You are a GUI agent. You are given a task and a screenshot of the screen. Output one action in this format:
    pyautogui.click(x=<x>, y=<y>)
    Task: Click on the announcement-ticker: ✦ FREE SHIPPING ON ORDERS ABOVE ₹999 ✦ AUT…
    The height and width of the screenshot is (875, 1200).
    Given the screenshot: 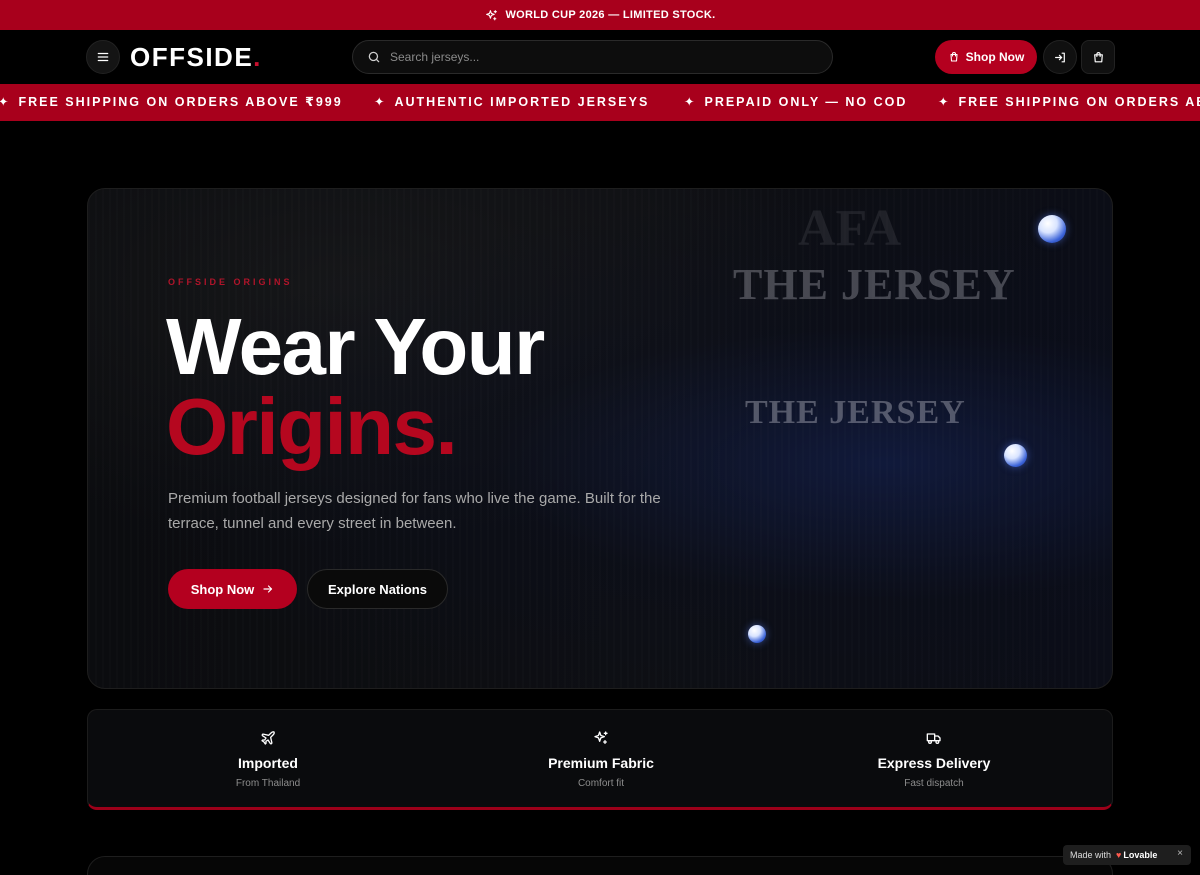 What is the action you would take?
    pyautogui.click(x=600, y=102)
    